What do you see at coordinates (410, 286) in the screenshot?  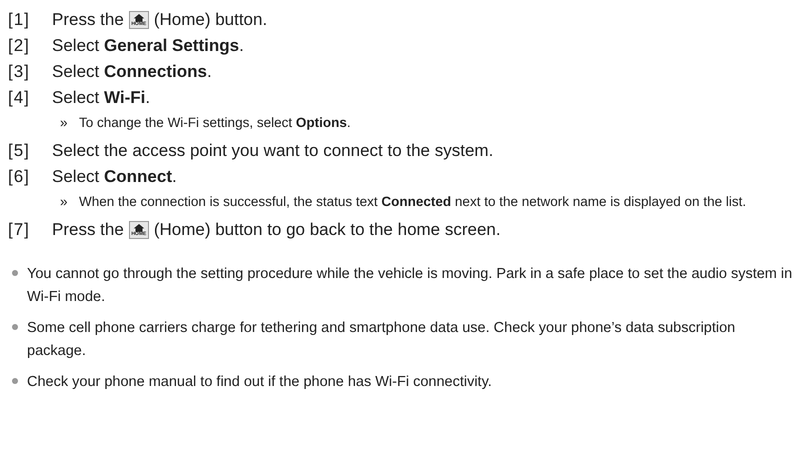 I see `bullet-text: You cannot go through the setting procedure while the vehicle is moving. Park in a safe place to set the audio system in Wi-Fi mode.` at bounding box center [410, 286].